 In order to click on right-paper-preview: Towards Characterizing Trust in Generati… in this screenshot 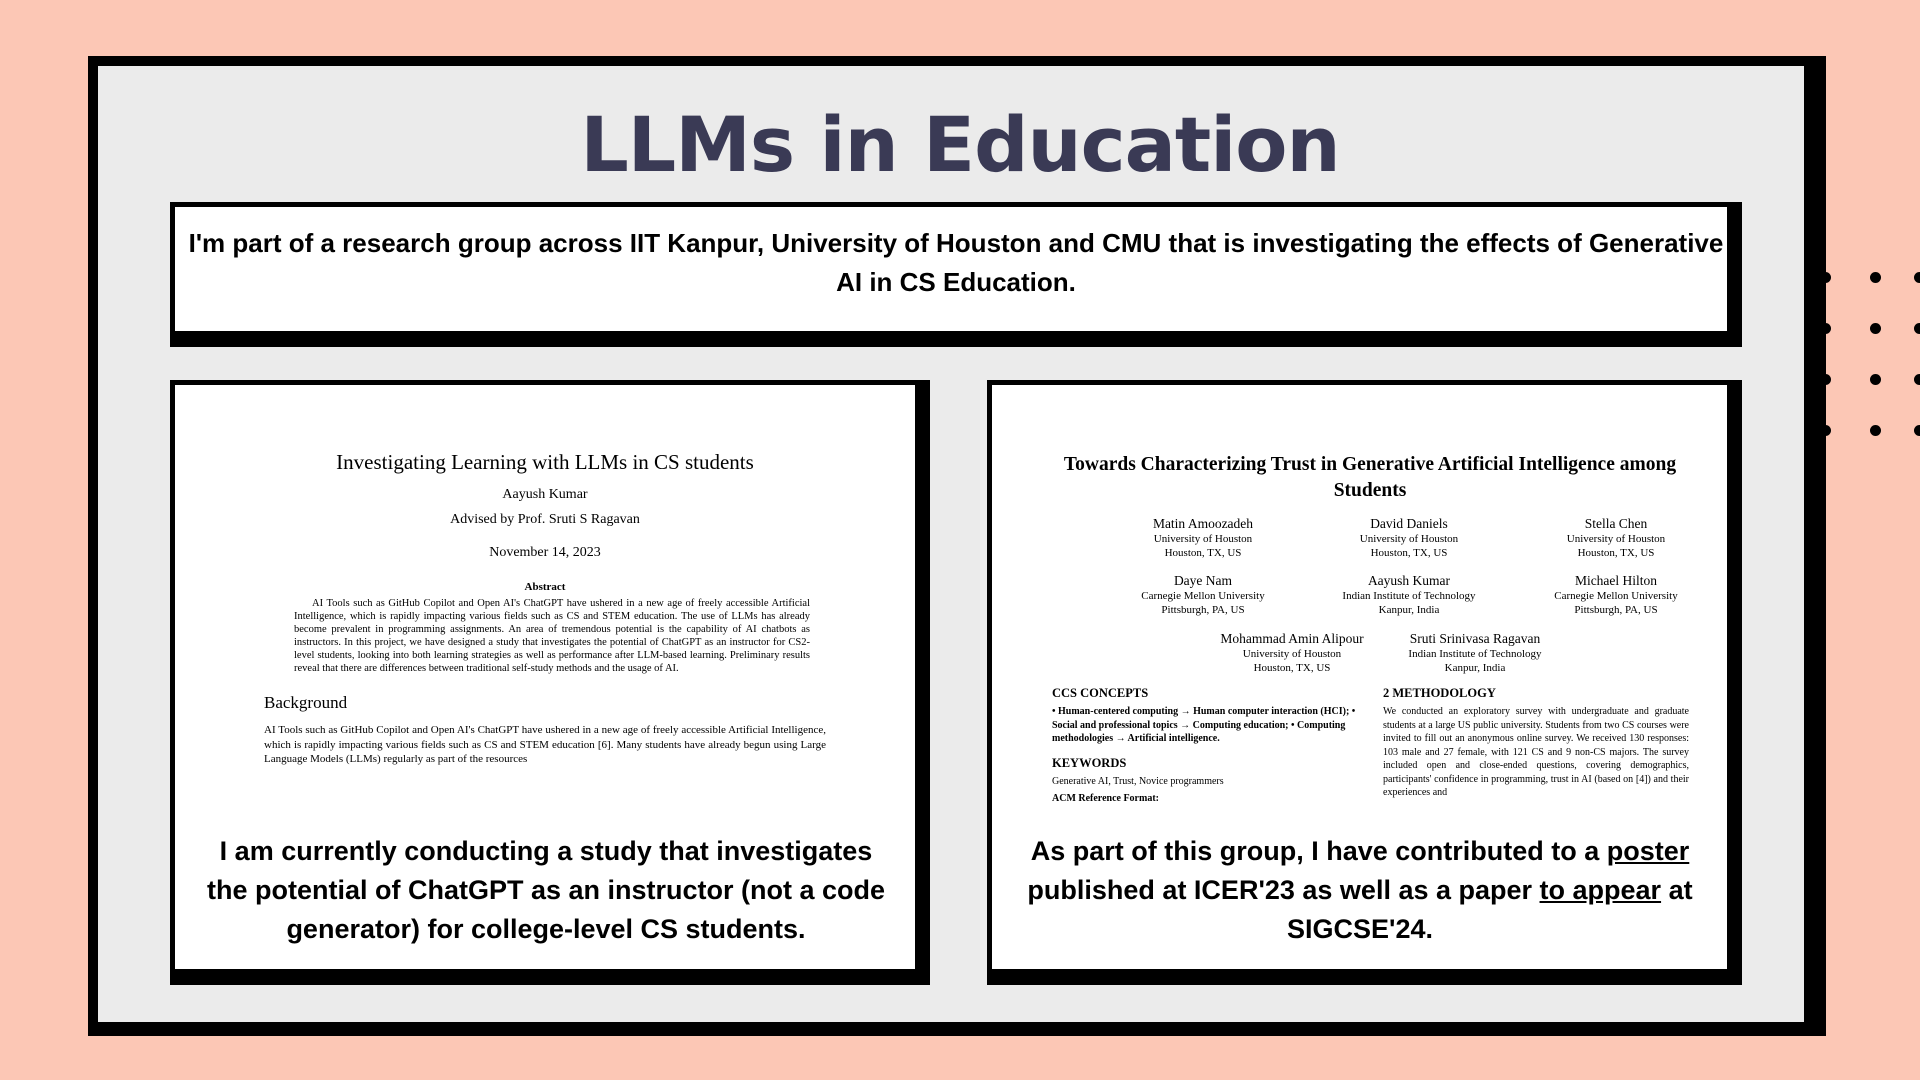, I will do `click(1370, 622)`.